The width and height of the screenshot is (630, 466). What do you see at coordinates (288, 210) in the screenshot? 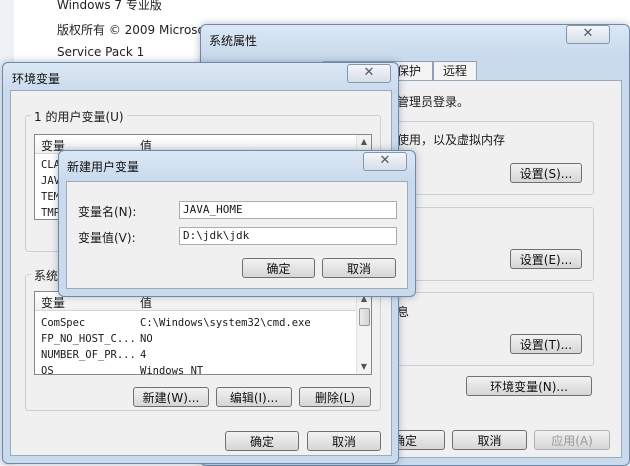
I see `variable-name-input: JAVA_HOME` at bounding box center [288, 210].